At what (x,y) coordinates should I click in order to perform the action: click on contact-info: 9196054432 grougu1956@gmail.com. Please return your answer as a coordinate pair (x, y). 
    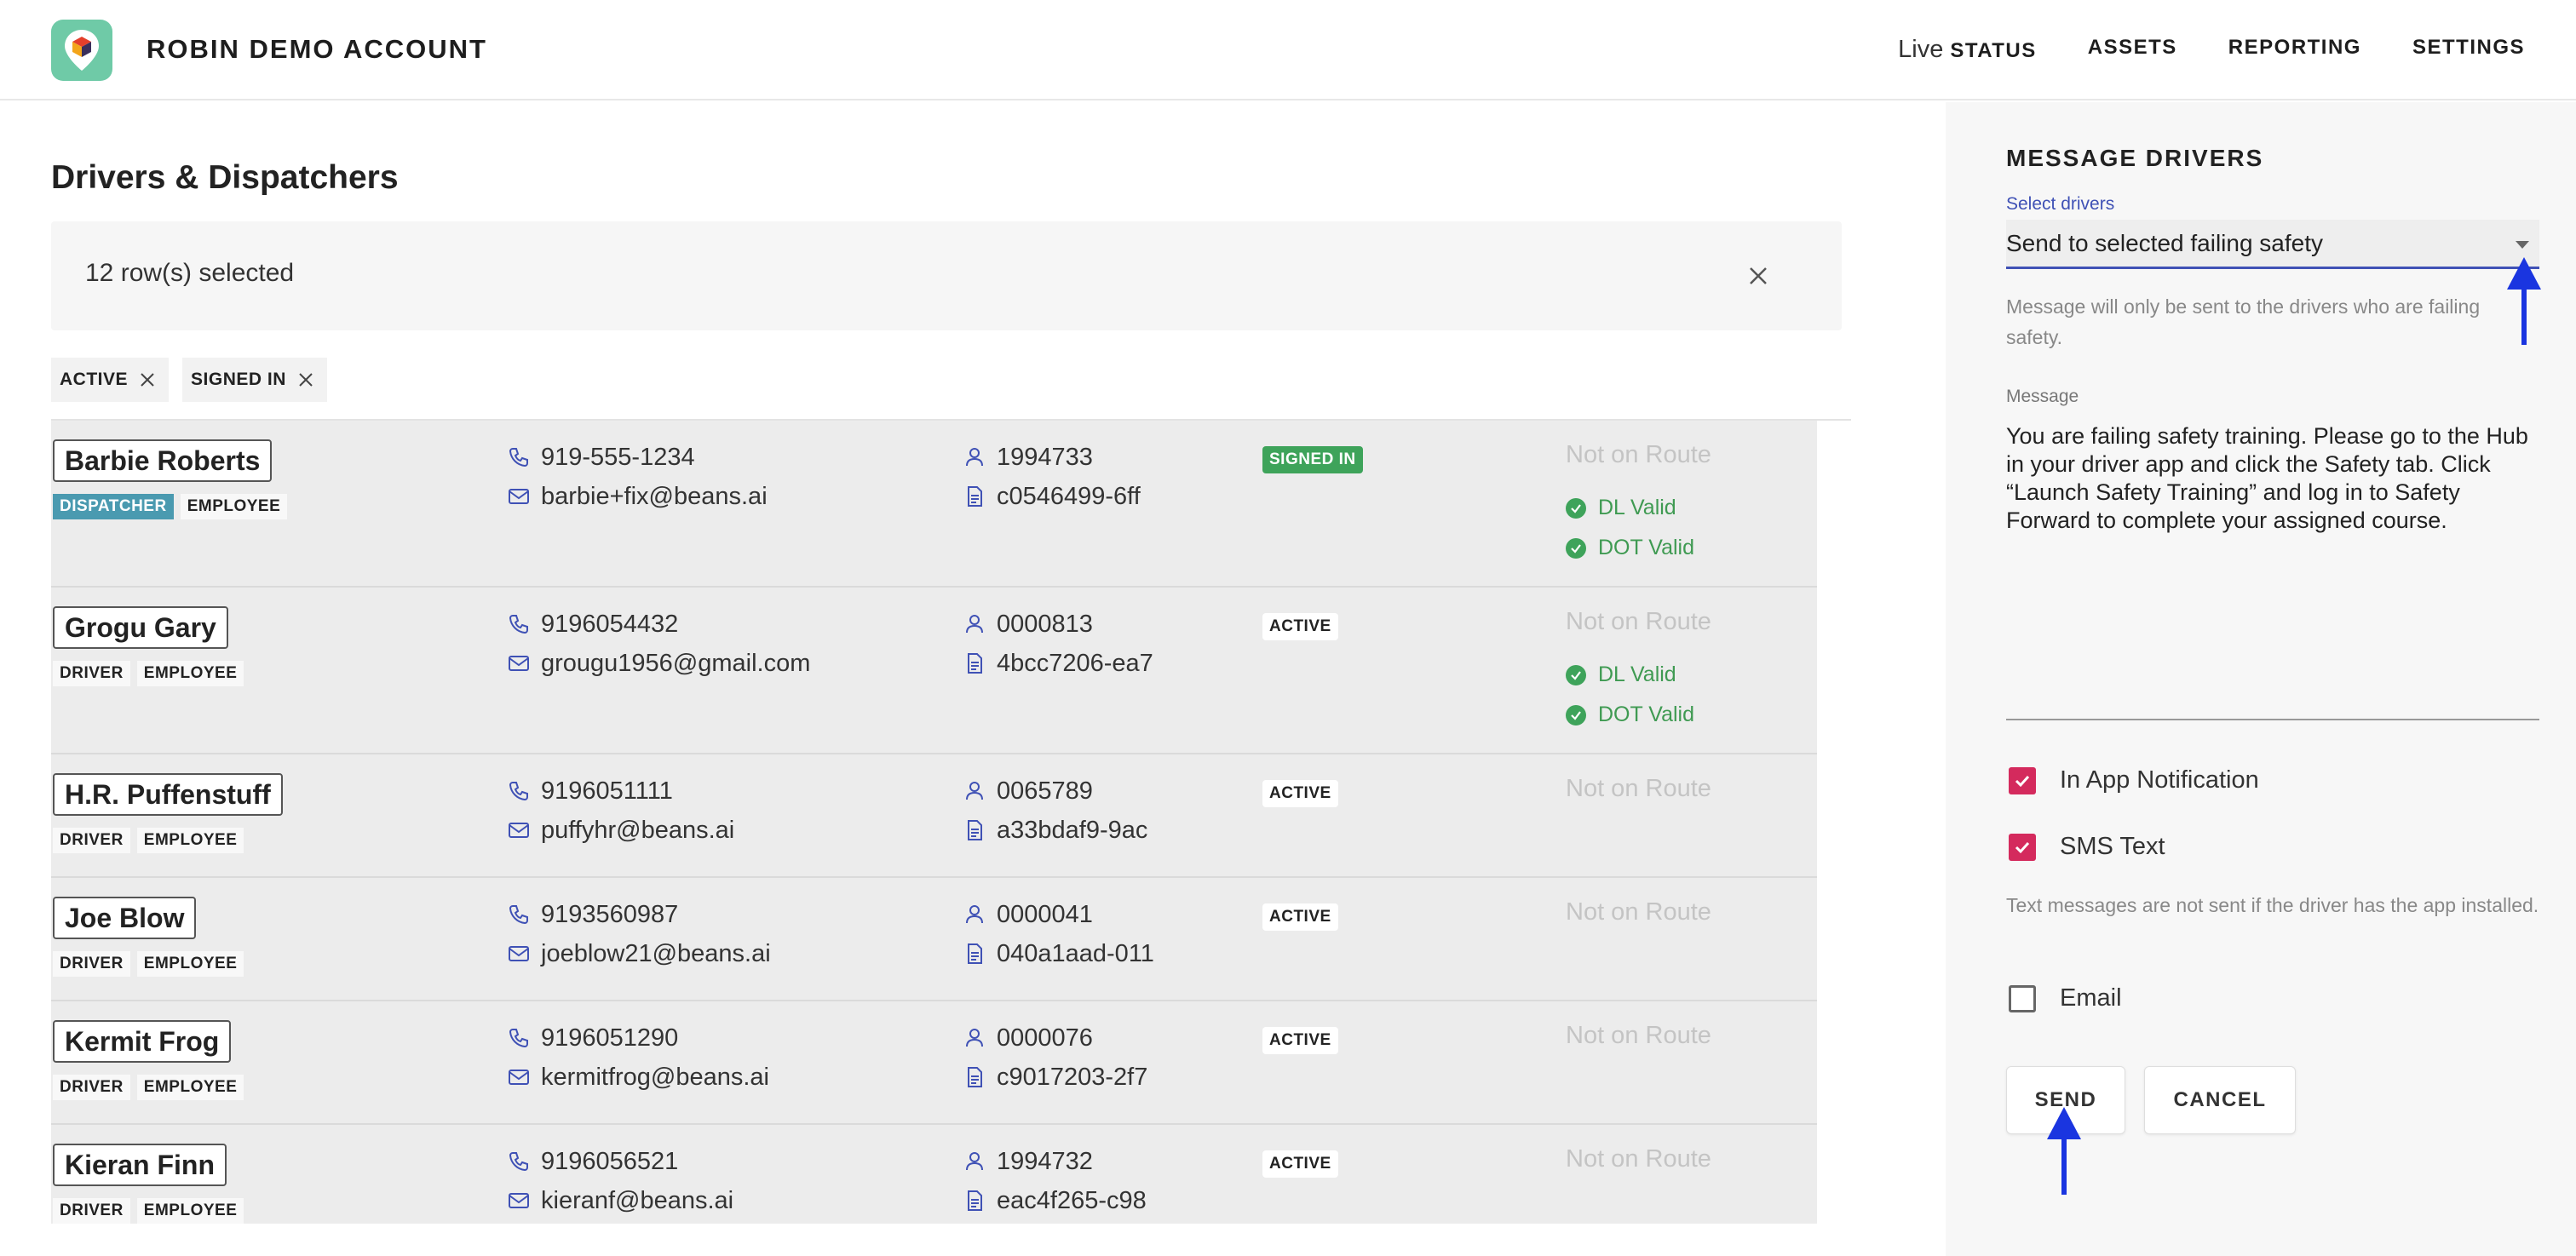
    Looking at the image, I should click on (659, 644).